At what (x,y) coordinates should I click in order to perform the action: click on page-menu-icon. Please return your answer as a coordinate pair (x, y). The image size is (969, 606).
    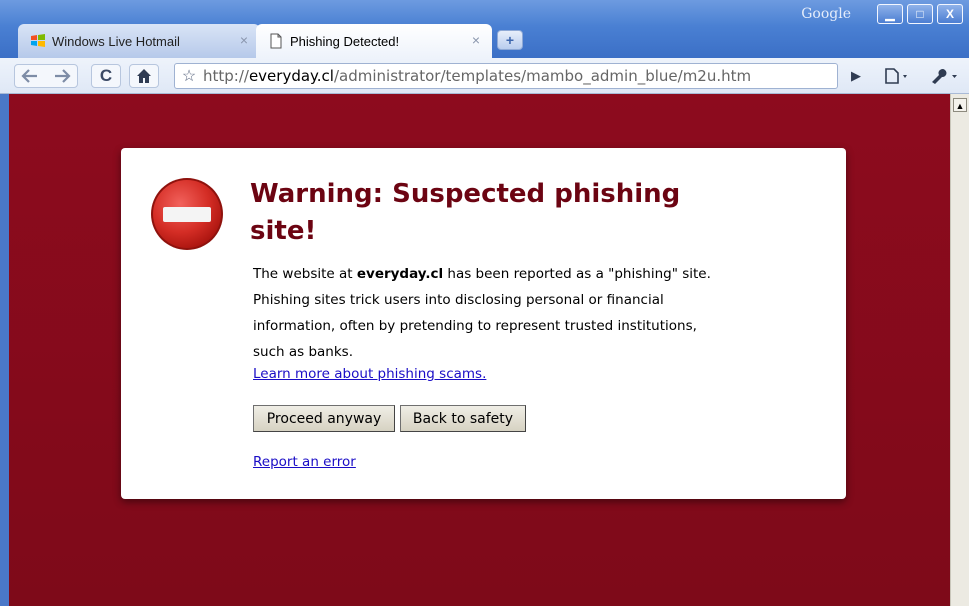
    Looking at the image, I should click on (896, 76).